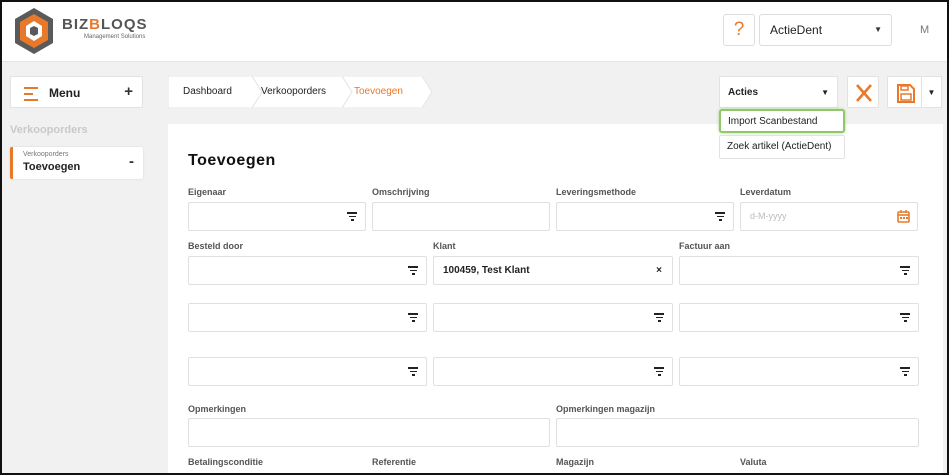 This screenshot has width=949, height=475. What do you see at coordinates (737, 432) in the screenshot?
I see `opmerkingen-magazijn-input` at bounding box center [737, 432].